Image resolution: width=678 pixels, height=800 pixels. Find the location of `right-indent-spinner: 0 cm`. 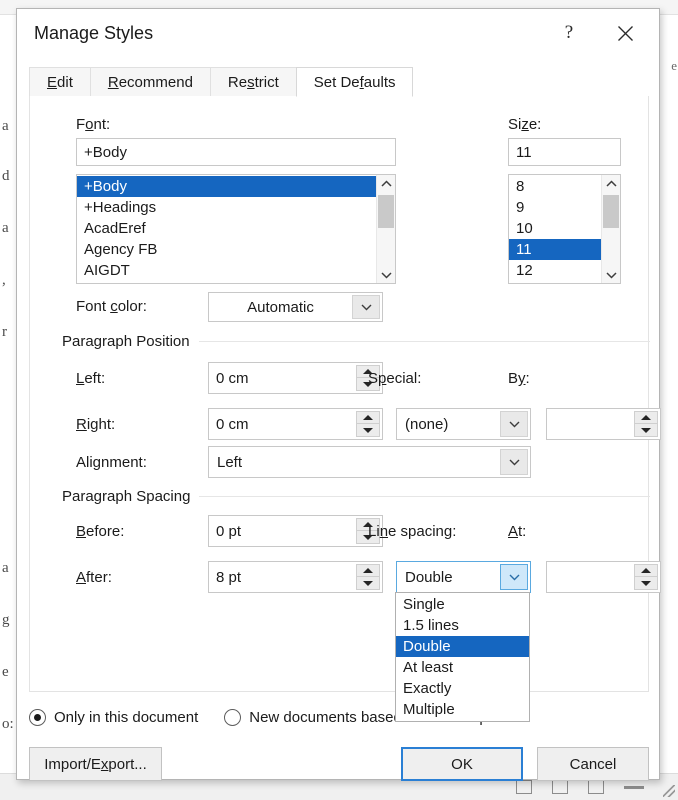

right-indent-spinner: 0 cm is located at coordinates (295, 424).